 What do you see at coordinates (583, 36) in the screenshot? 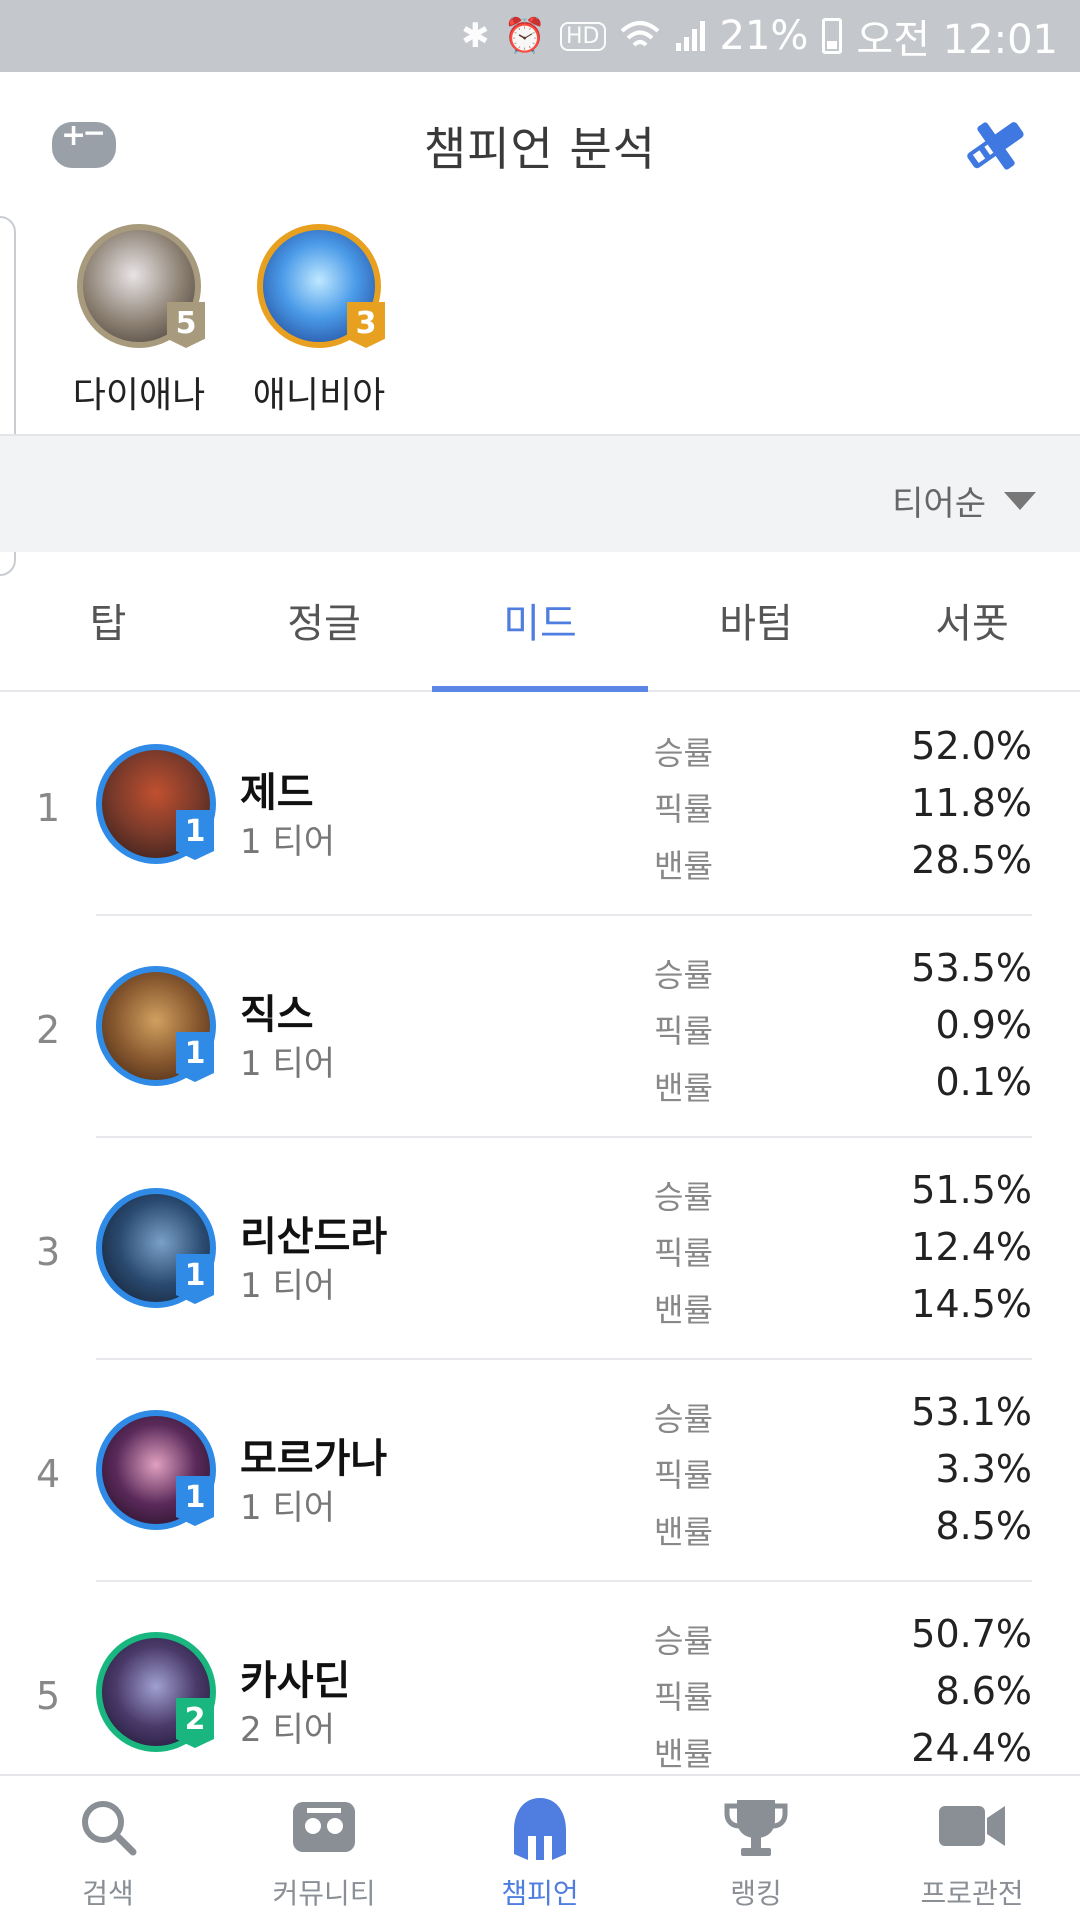
I see `hd-voice-icon: HD` at bounding box center [583, 36].